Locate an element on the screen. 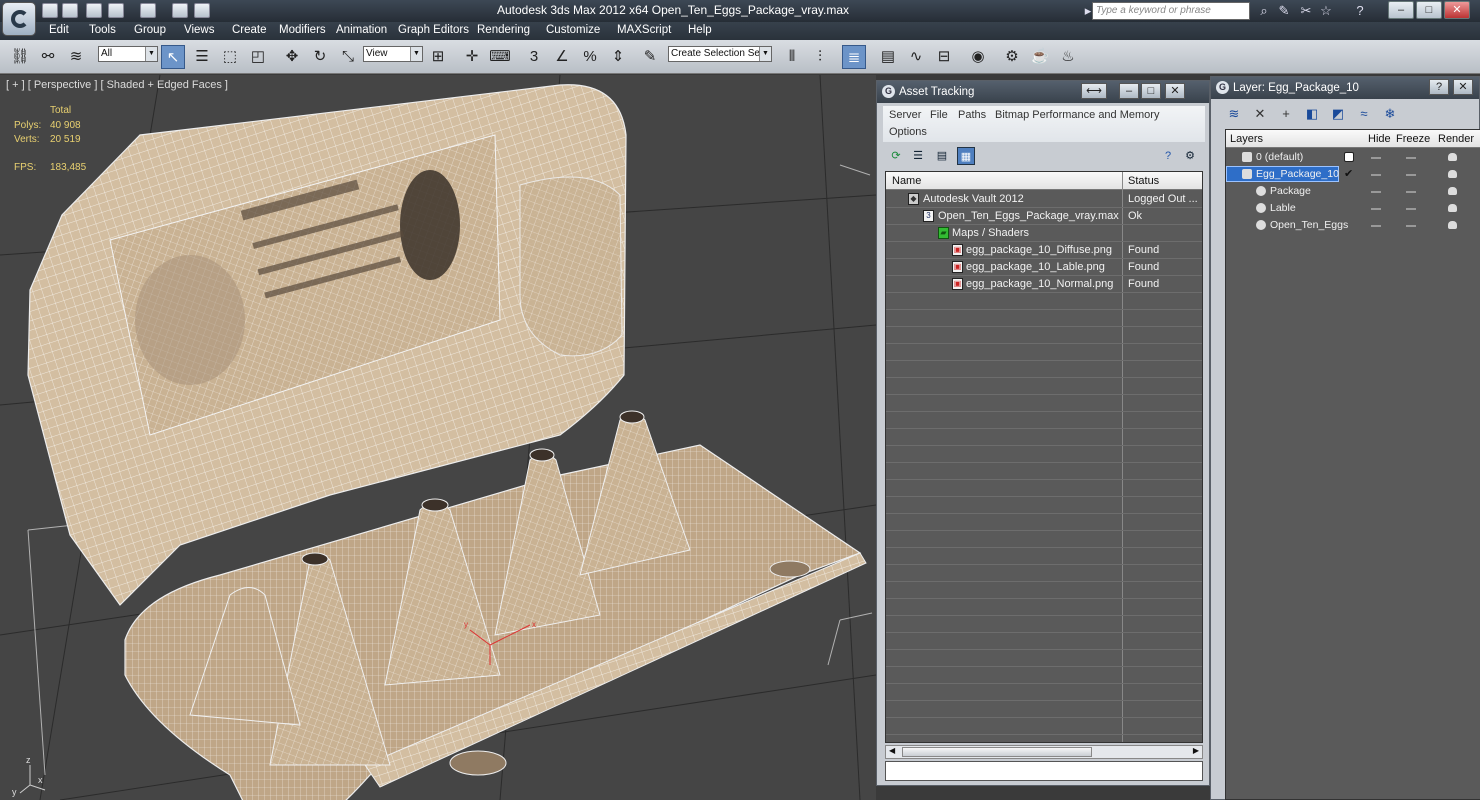  select-object-icon: ↖ is located at coordinates (173, 57).